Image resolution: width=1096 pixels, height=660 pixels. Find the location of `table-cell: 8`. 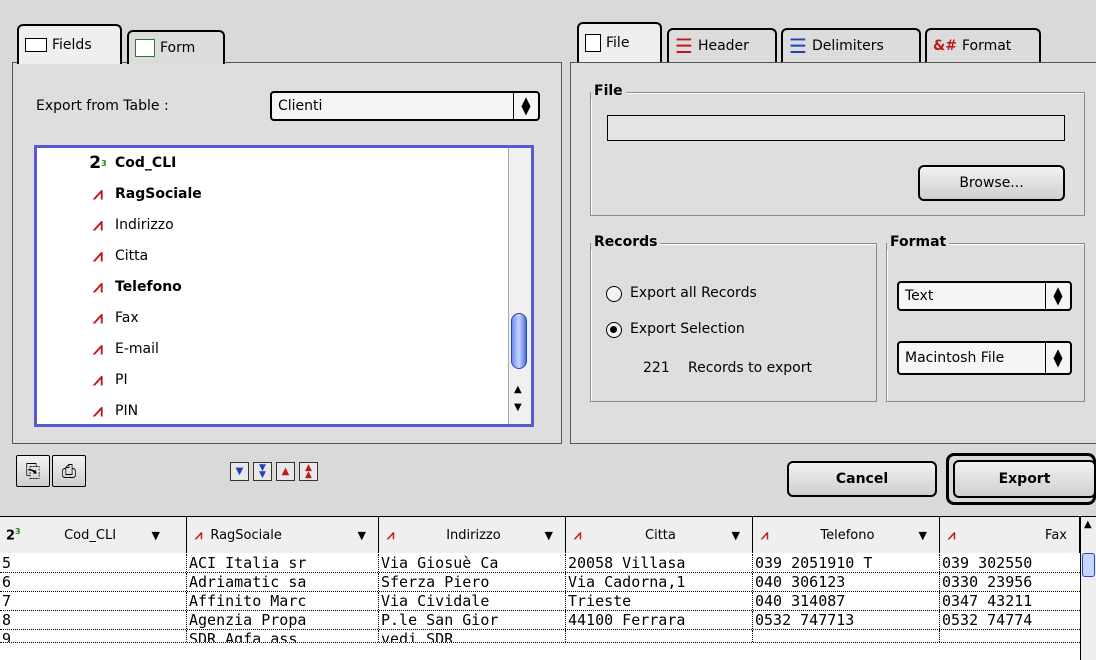

table-cell: 8 is located at coordinates (93, 620).